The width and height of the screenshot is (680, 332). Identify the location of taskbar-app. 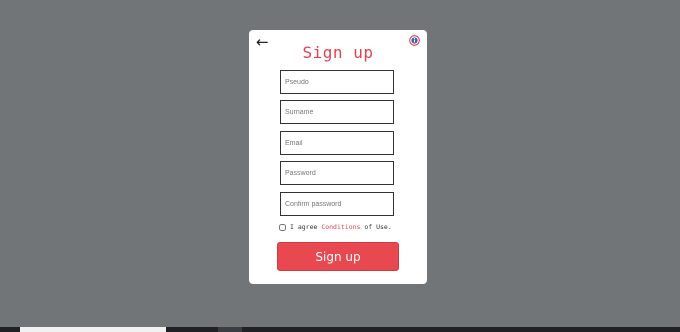
(230, 329).